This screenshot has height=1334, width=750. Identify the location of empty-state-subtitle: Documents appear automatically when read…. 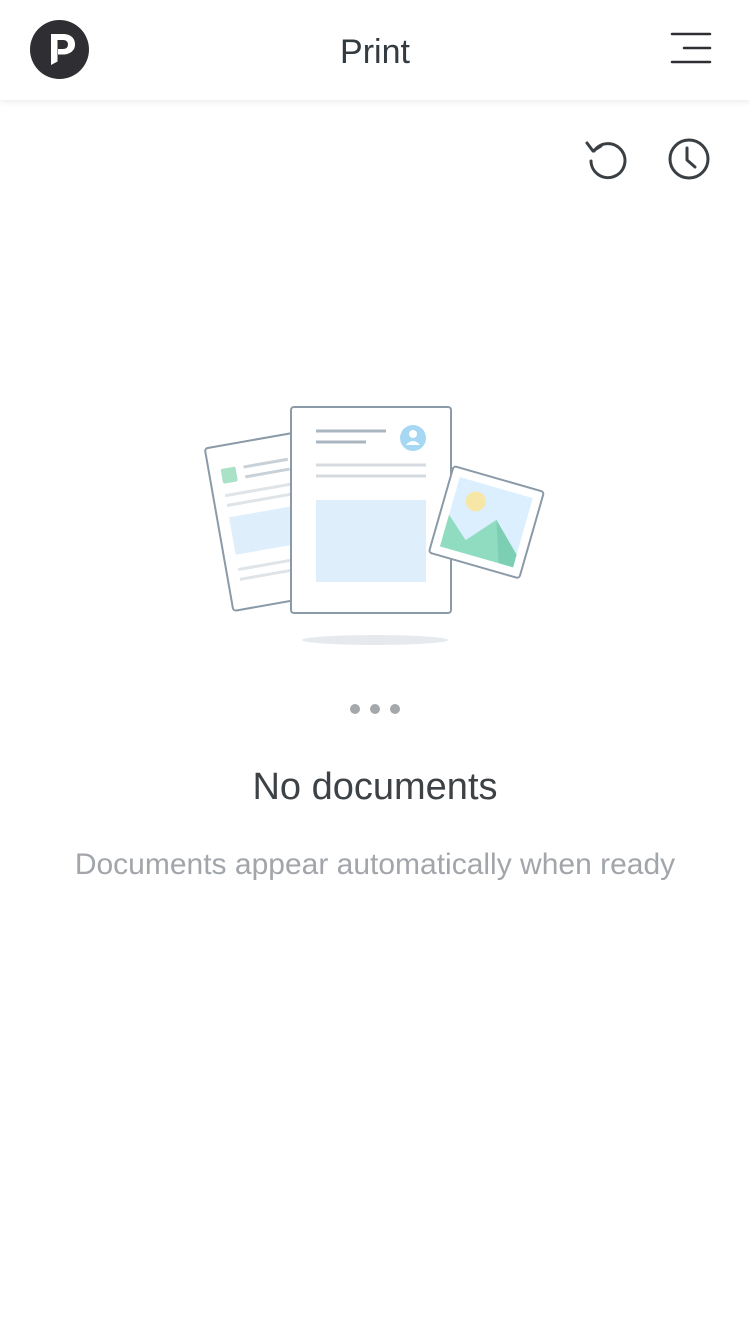
(375, 864).